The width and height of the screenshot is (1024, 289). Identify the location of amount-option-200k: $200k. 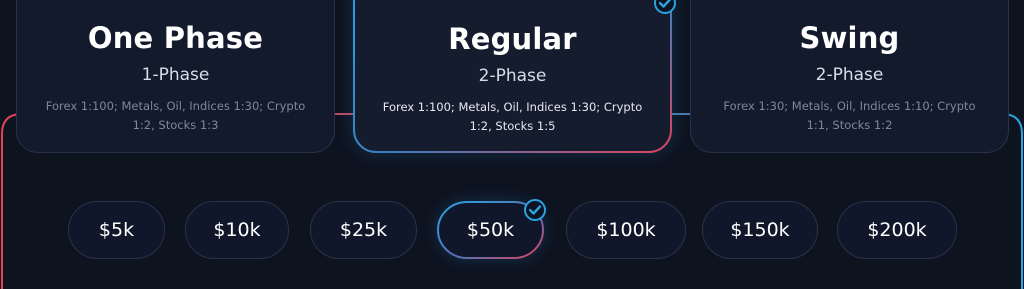
(897, 230).